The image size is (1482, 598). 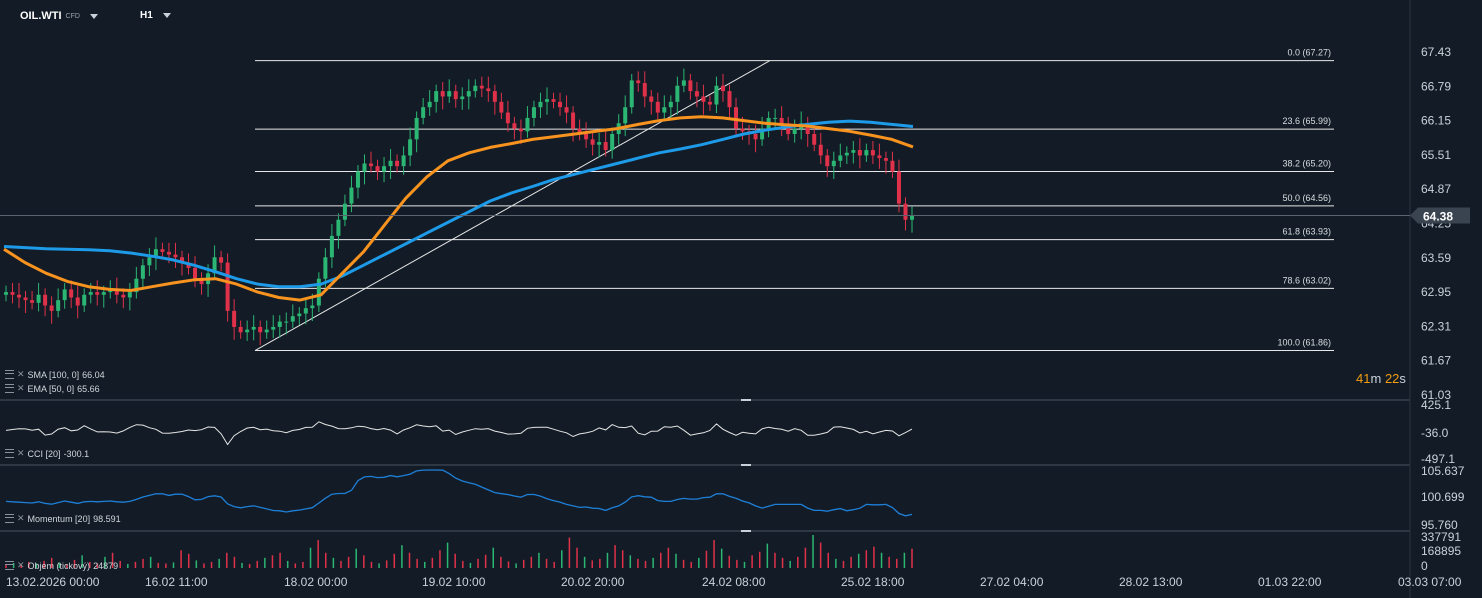 What do you see at coordinates (1306, 121) in the screenshot?
I see `fib-level-label: 23.6 (65.99)` at bounding box center [1306, 121].